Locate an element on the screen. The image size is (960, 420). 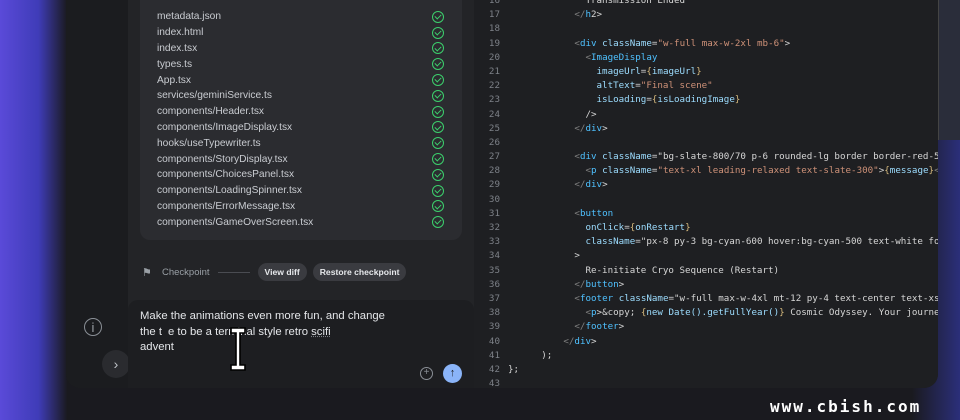
file-row: components/ErrorMessage.tsx is located at coordinates (309, 207).